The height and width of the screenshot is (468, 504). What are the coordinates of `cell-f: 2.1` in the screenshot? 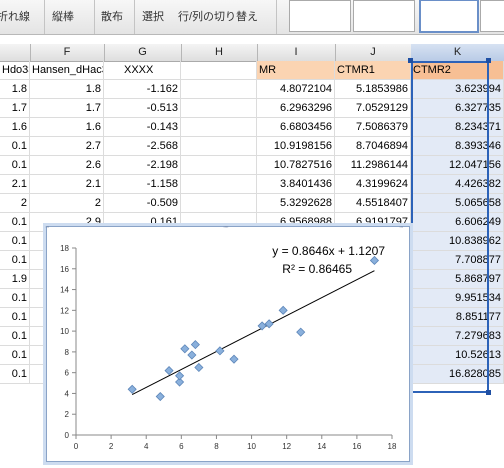 It's located at (67, 184).